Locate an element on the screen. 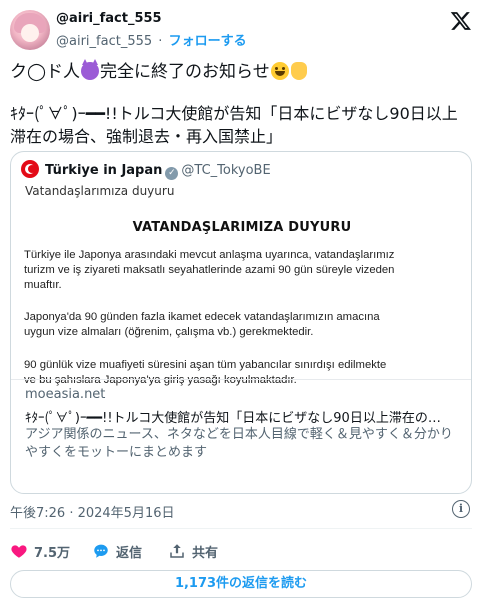 This screenshot has height=609, width=480. share-upload-icon is located at coordinates (177, 551).